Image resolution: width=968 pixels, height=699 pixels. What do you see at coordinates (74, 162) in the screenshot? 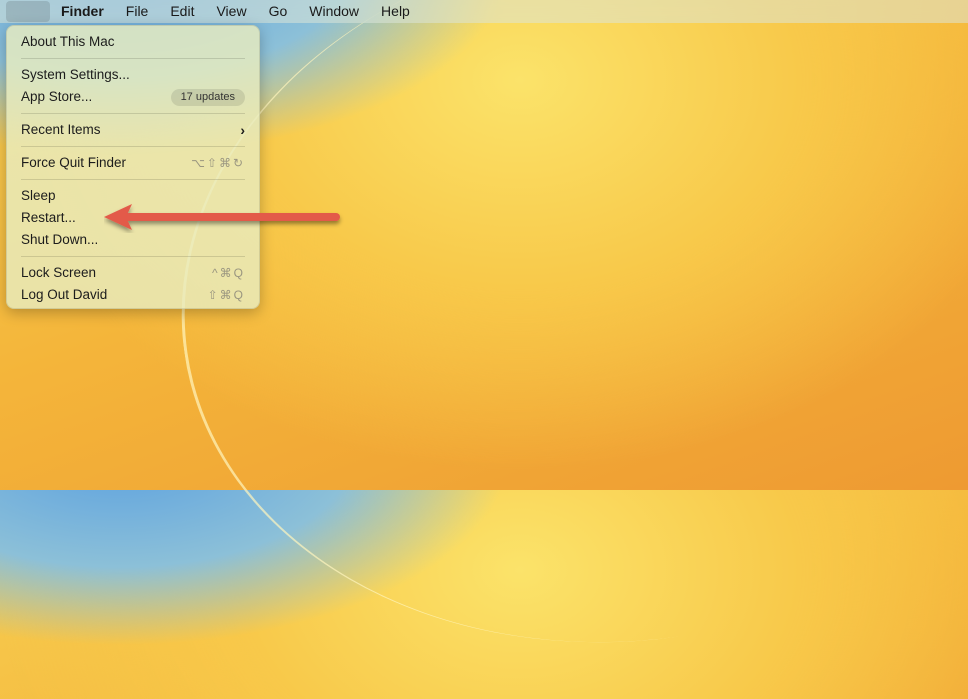
I see `label: Force Quit Finder` at bounding box center [74, 162].